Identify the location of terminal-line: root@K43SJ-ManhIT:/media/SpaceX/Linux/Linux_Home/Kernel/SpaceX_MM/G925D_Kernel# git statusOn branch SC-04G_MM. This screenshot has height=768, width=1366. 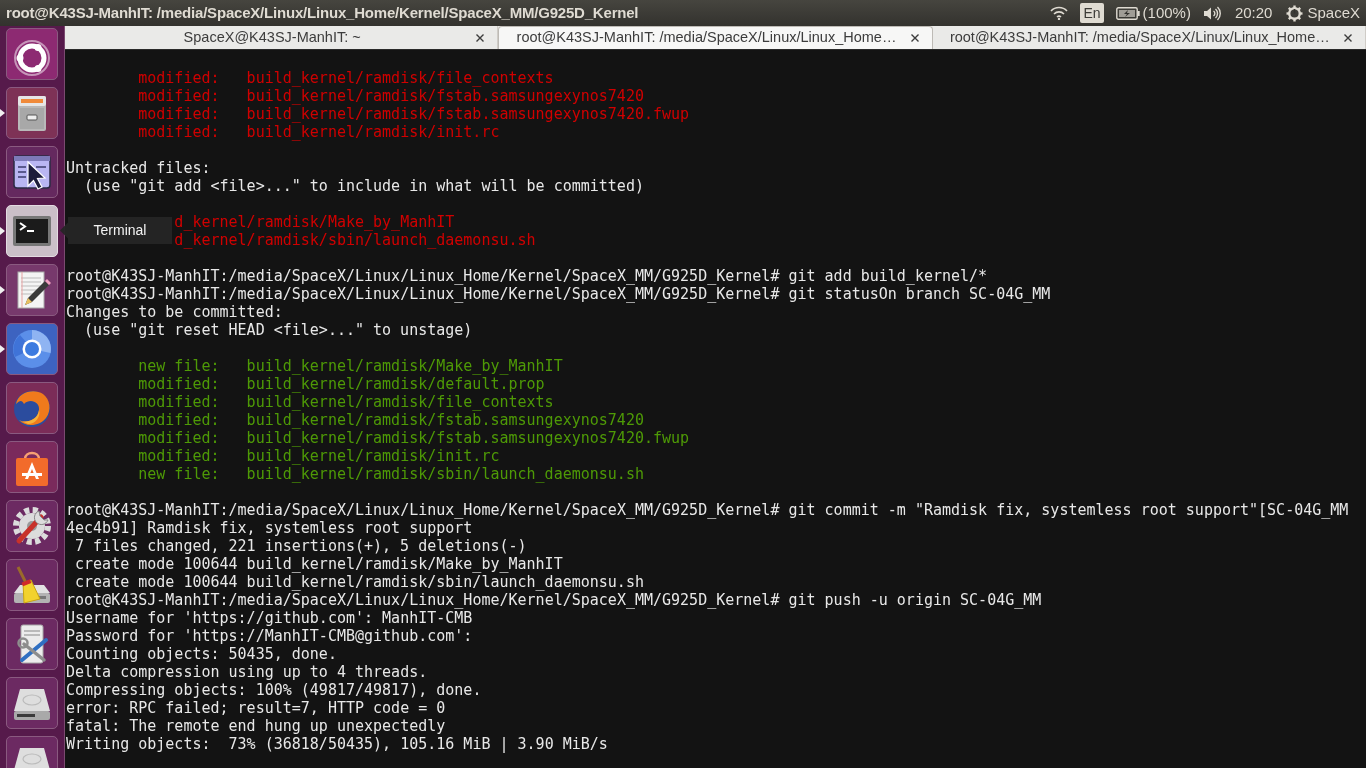
(558, 294).